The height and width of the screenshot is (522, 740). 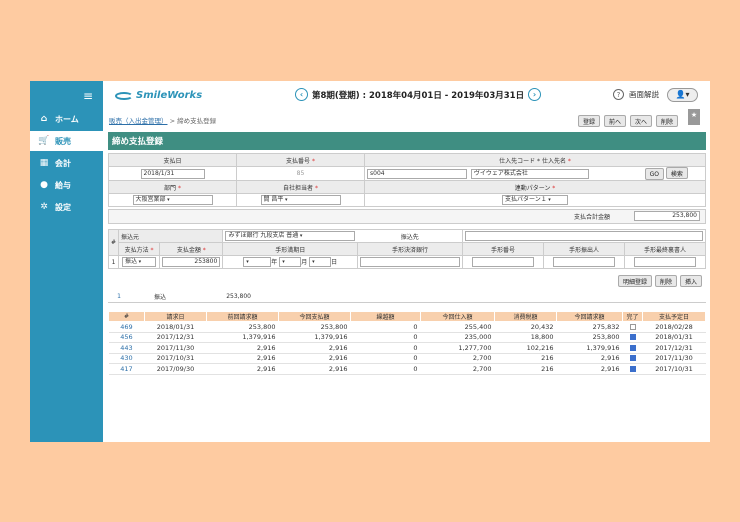 I want to click on col-header: 前回請求額, so click(x=242, y=316).